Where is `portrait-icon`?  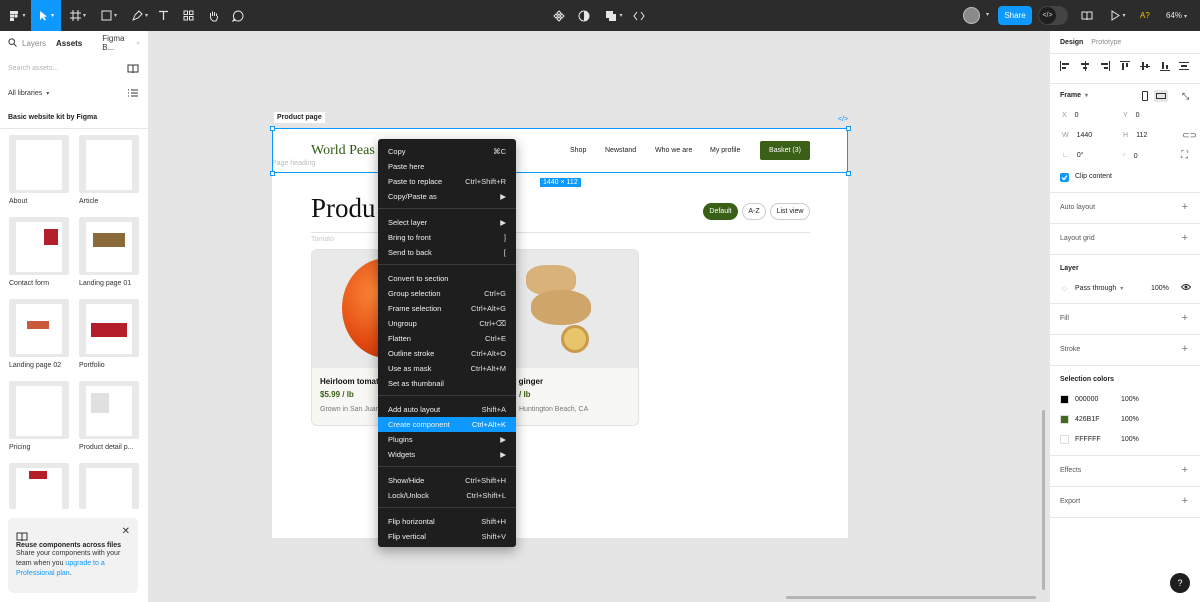
portrait-icon is located at coordinates (1145, 96).